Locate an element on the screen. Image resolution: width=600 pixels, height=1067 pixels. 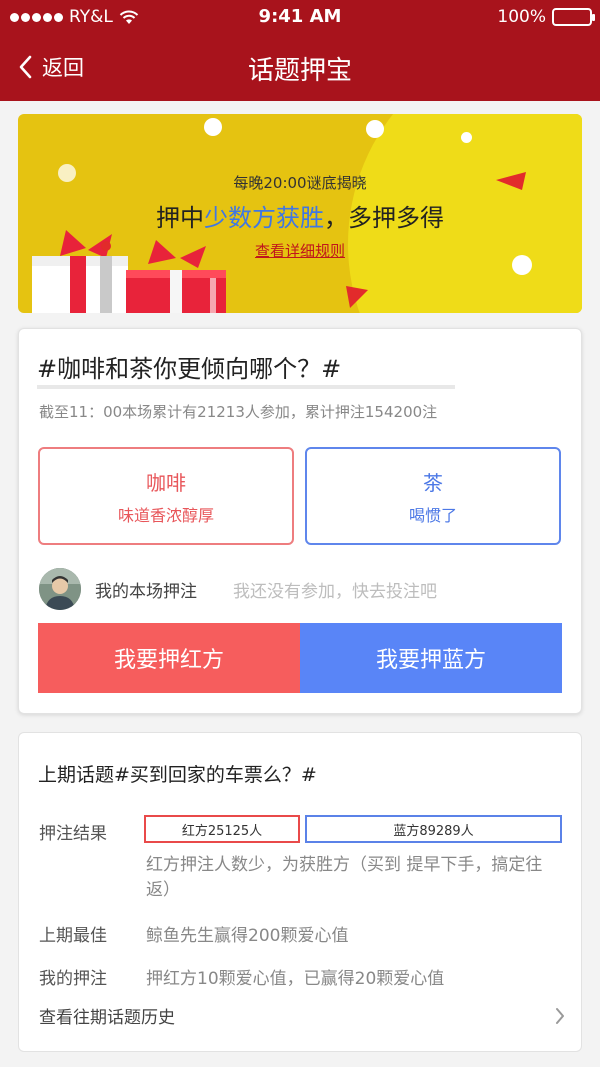
battery-info: 100% is located at coordinates (546, 17).